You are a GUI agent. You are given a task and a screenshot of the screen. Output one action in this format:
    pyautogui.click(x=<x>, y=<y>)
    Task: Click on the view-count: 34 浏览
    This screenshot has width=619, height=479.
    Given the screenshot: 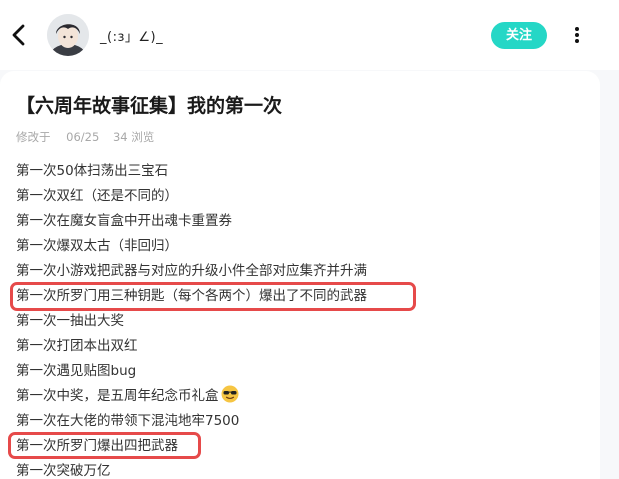 What is the action you would take?
    pyautogui.click(x=133, y=137)
    